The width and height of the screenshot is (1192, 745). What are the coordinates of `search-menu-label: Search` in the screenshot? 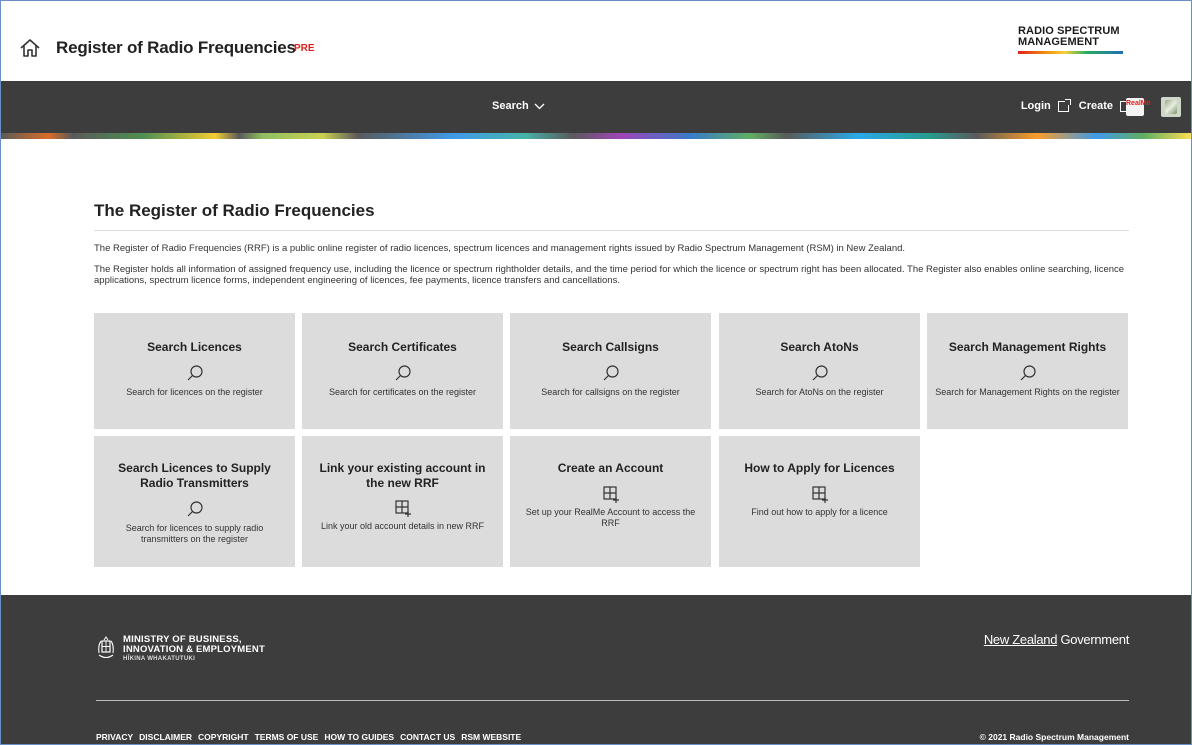 It's located at (510, 106).